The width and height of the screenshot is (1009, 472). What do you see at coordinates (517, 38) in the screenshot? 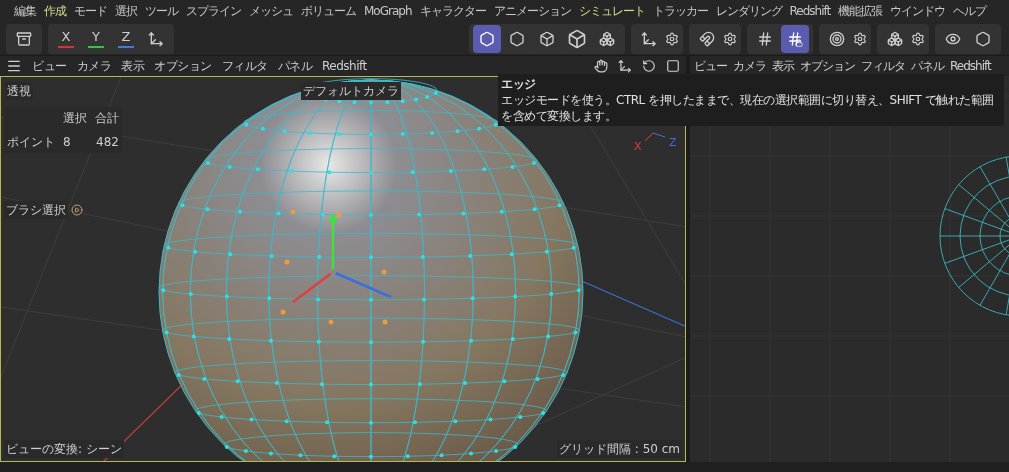
I see `hexagon-edge-icon` at bounding box center [517, 38].